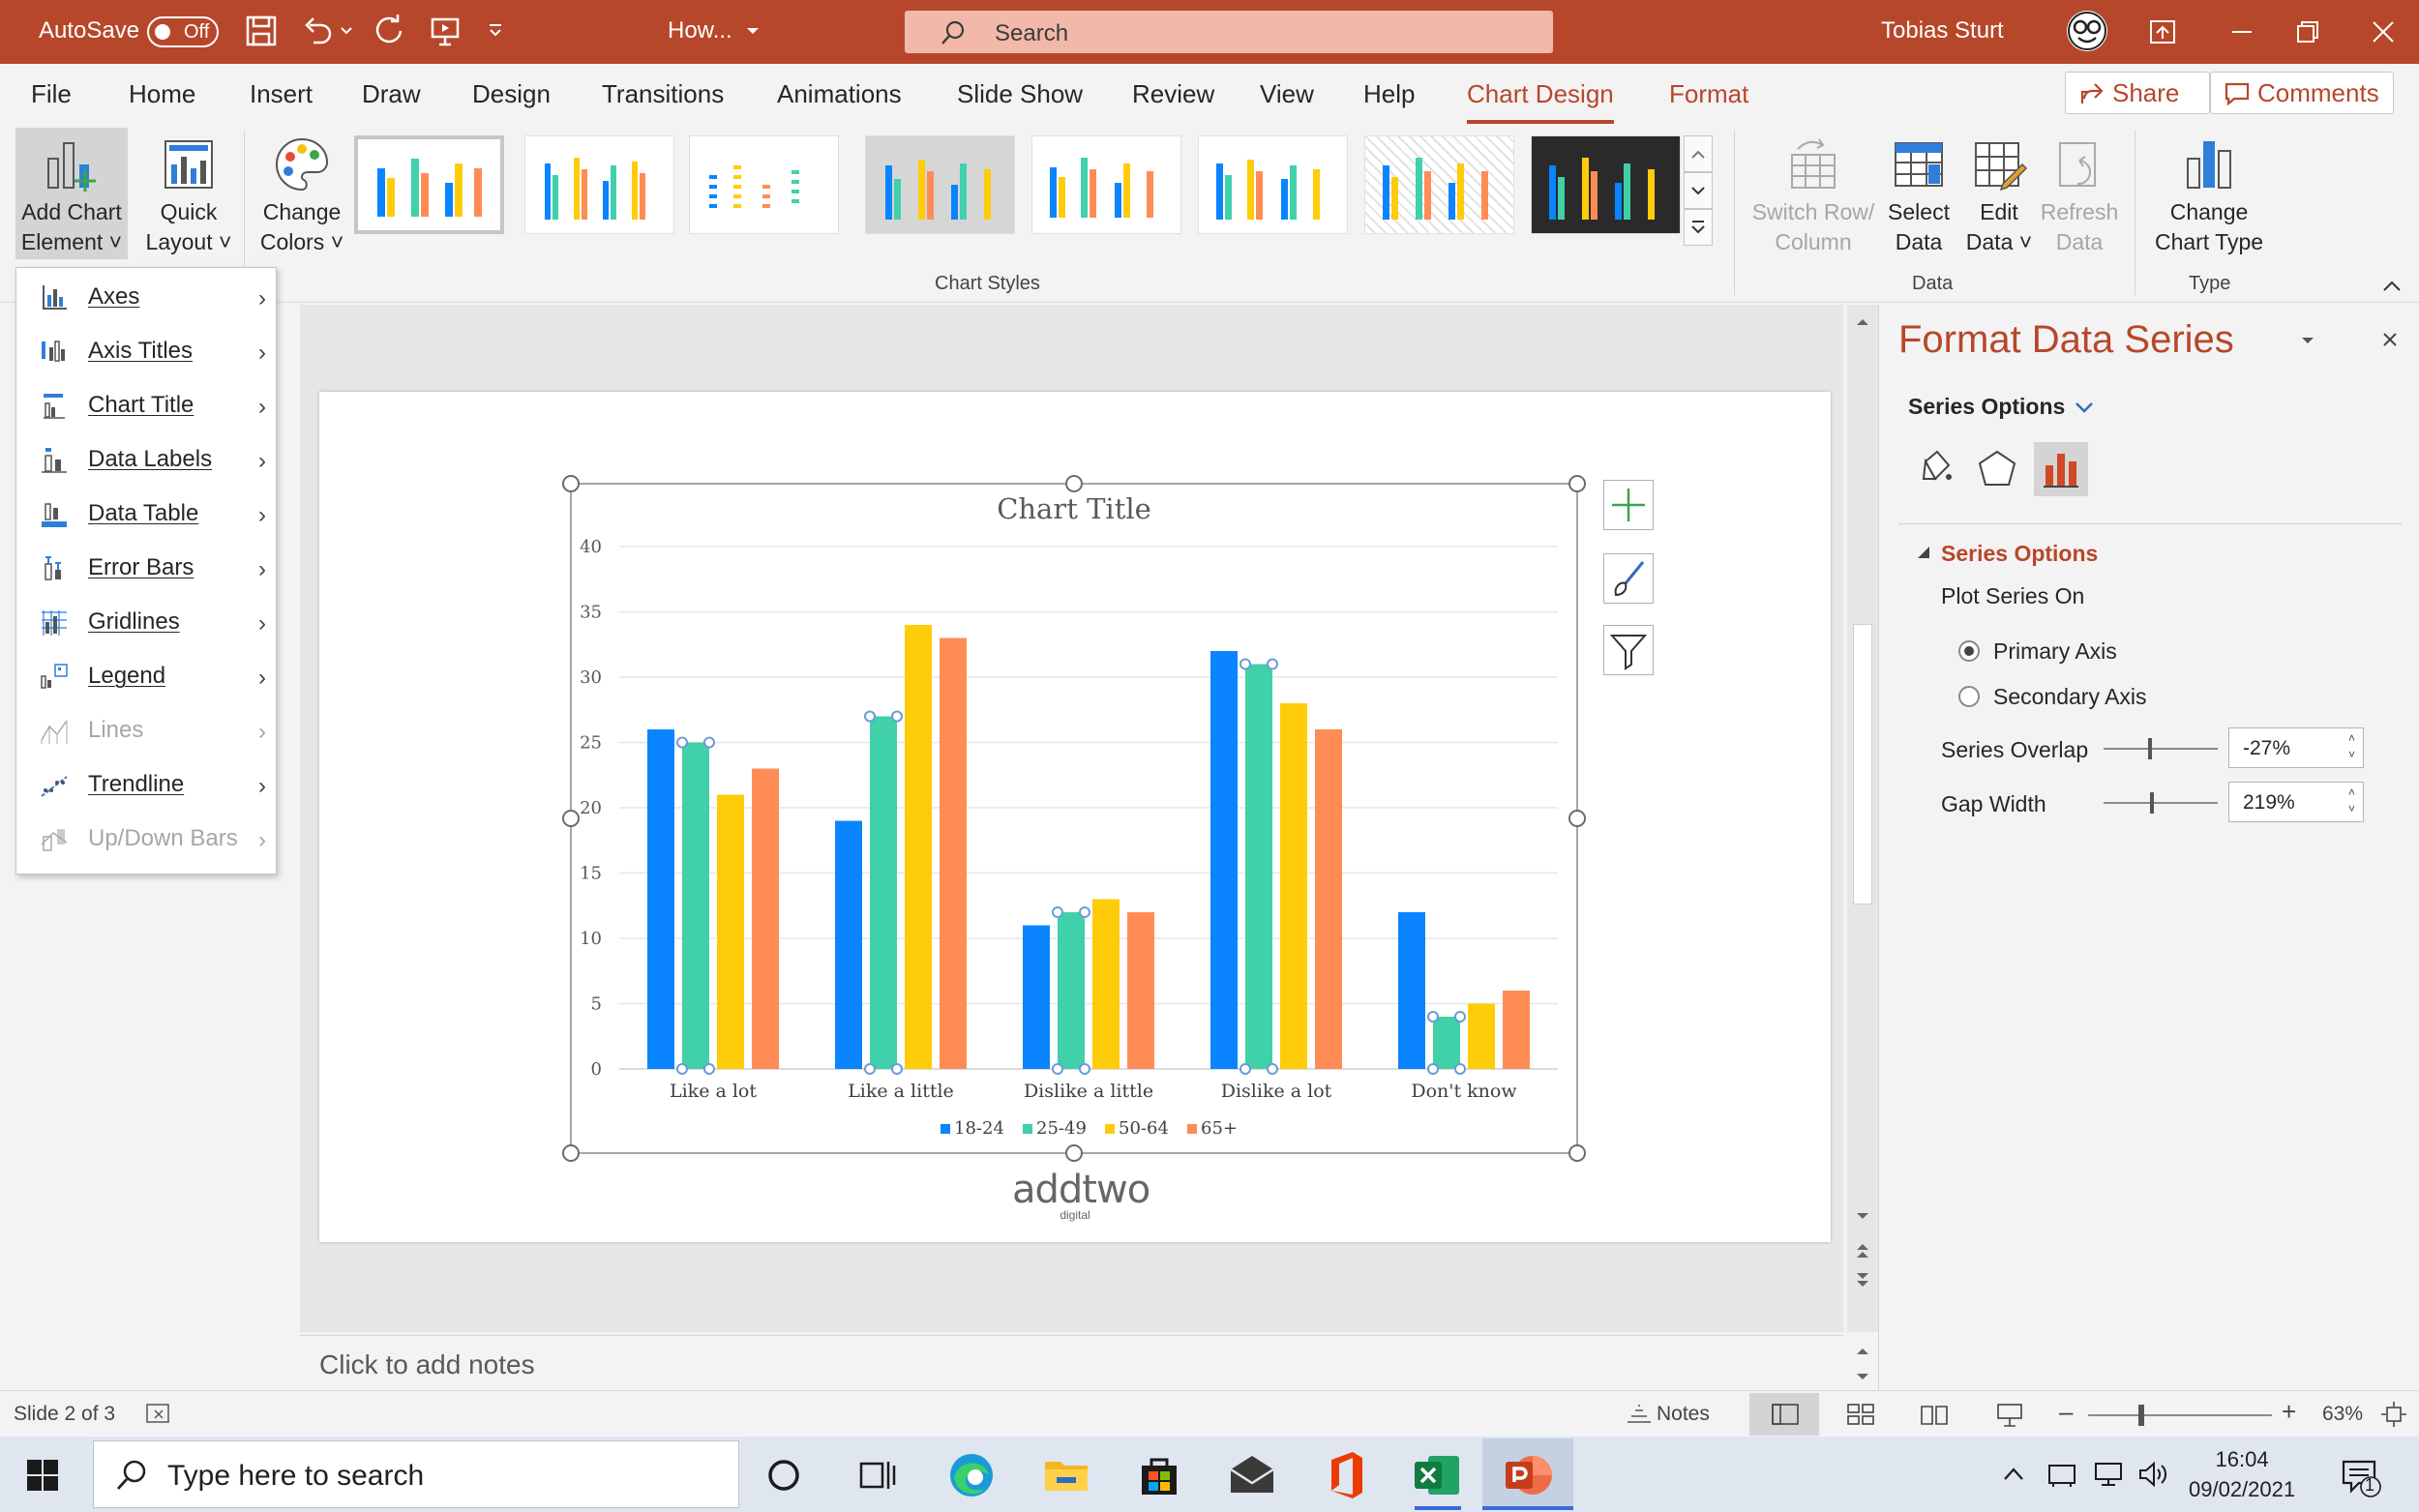  Describe the element at coordinates (2066, 1412) in the screenshot. I see `zoom-out-button: –` at that location.